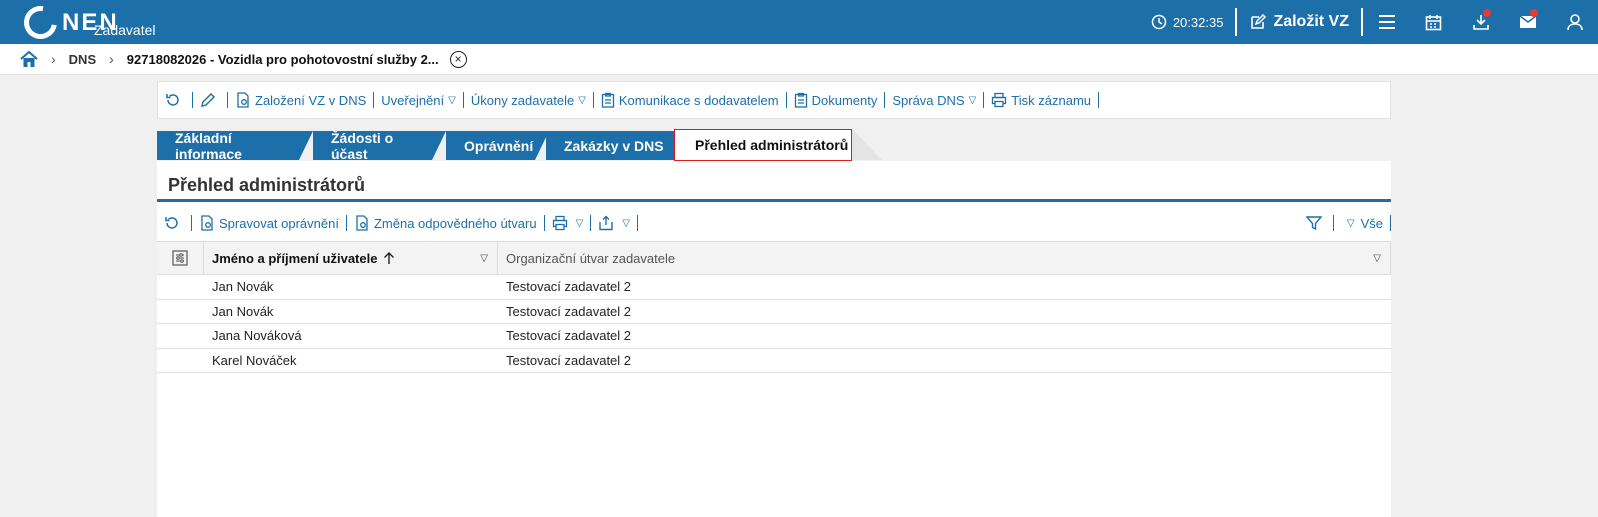 This screenshot has width=1598, height=517. I want to click on view-filter-menu: ▽ Vše, so click(1362, 223).